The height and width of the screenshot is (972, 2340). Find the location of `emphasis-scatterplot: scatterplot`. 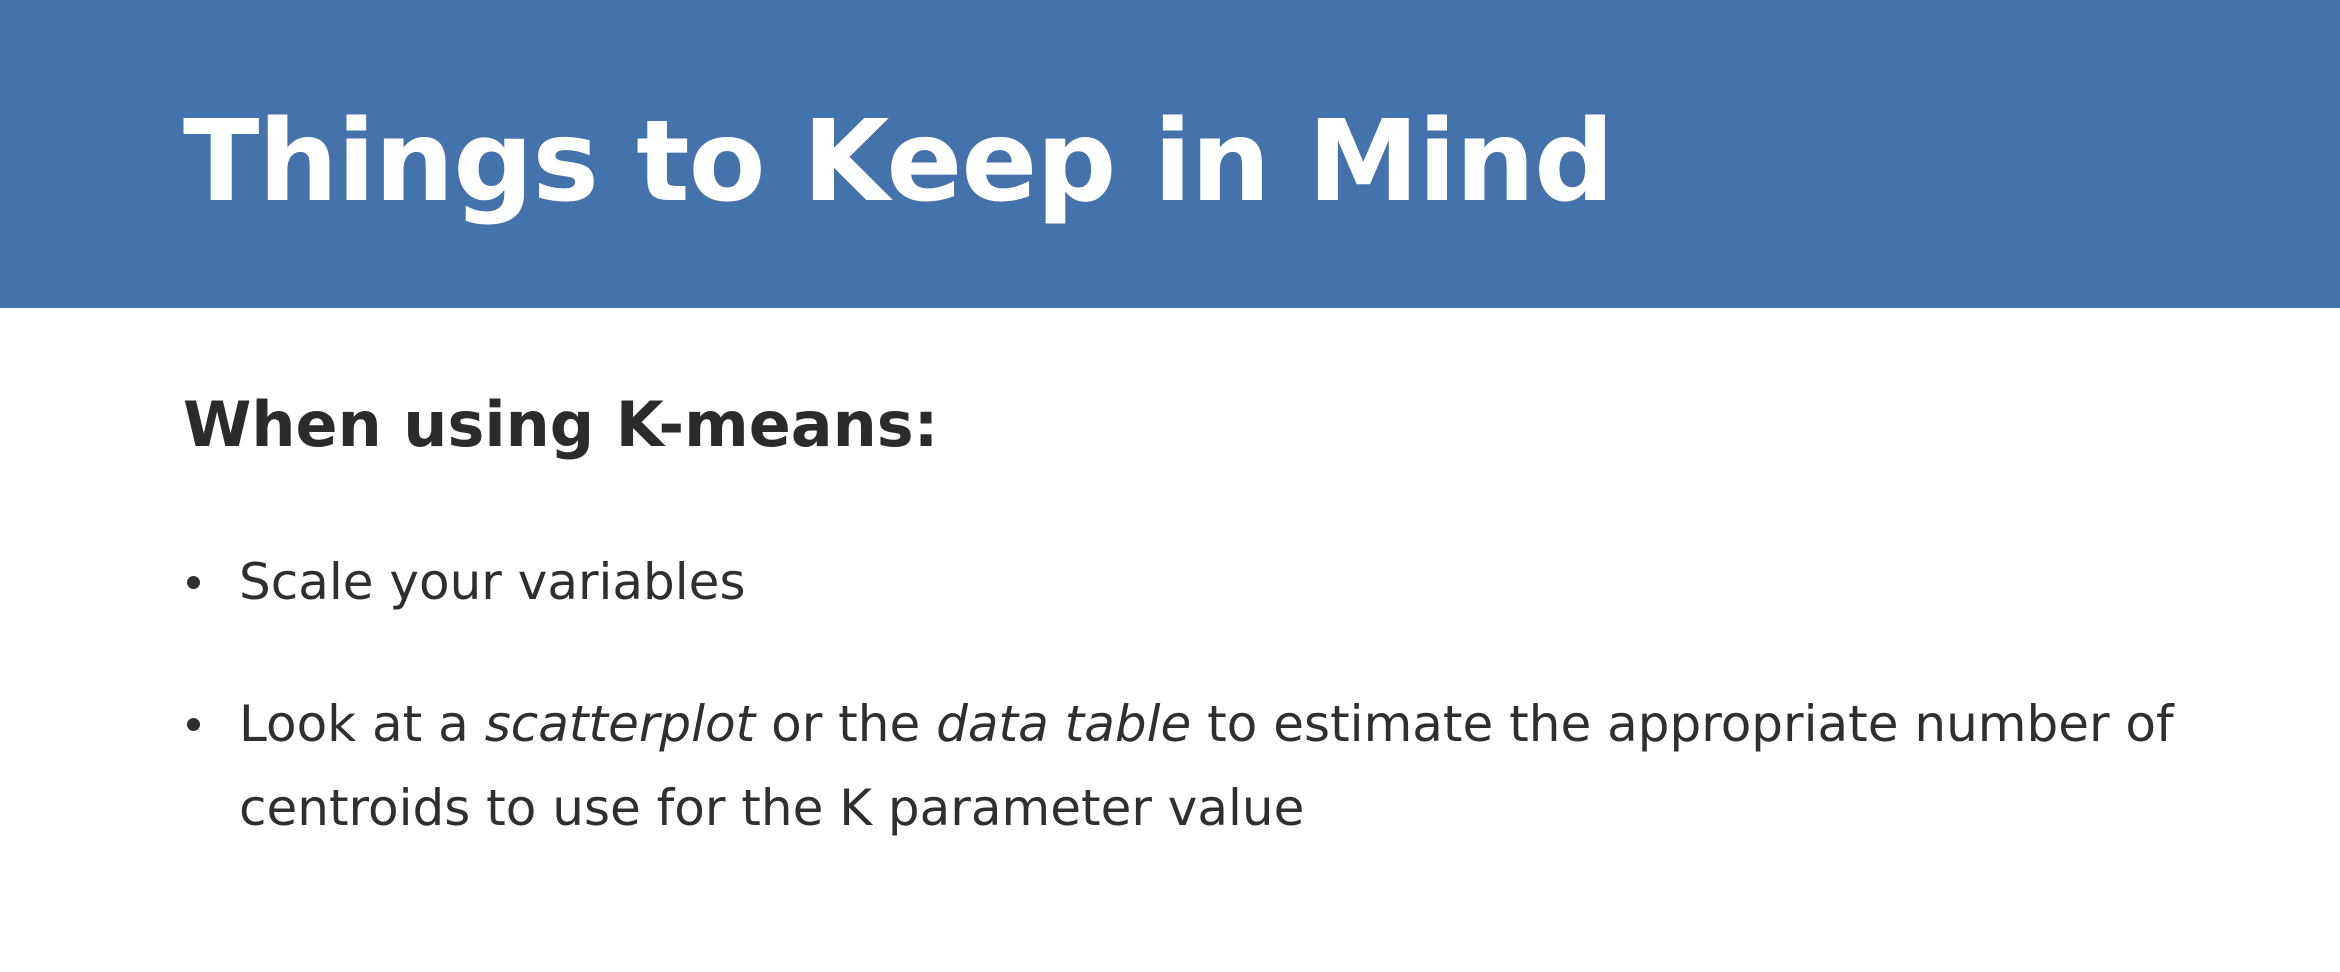

emphasis-scatterplot: scatterplot is located at coordinates (620, 724).